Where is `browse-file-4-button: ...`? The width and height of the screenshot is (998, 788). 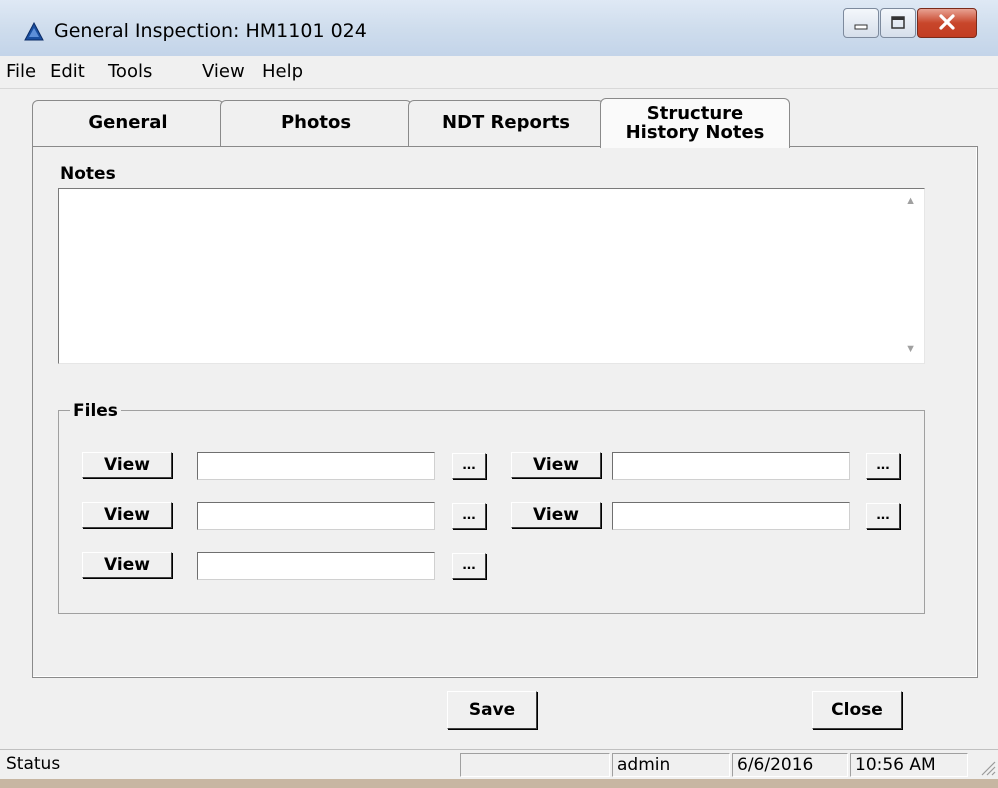
browse-file-4-button: ... is located at coordinates (883, 516).